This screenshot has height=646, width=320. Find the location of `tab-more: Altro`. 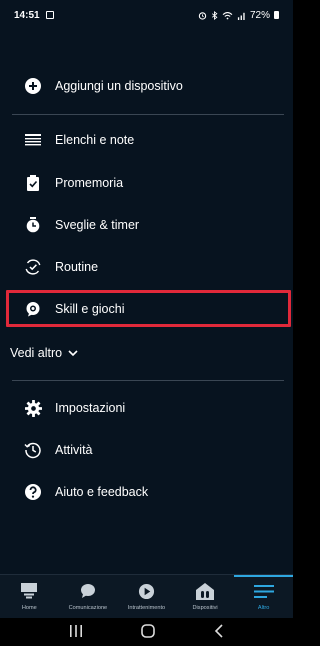

tab-more: Altro is located at coordinates (263, 596).